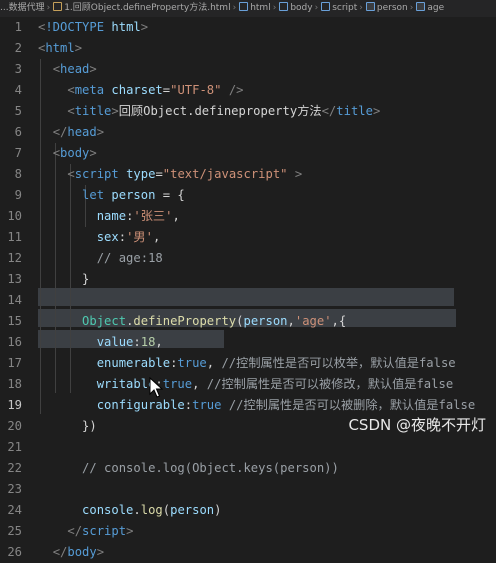  Describe the element at coordinates (107, 237) in the screenshot. I see `code-token: sex` at that location.